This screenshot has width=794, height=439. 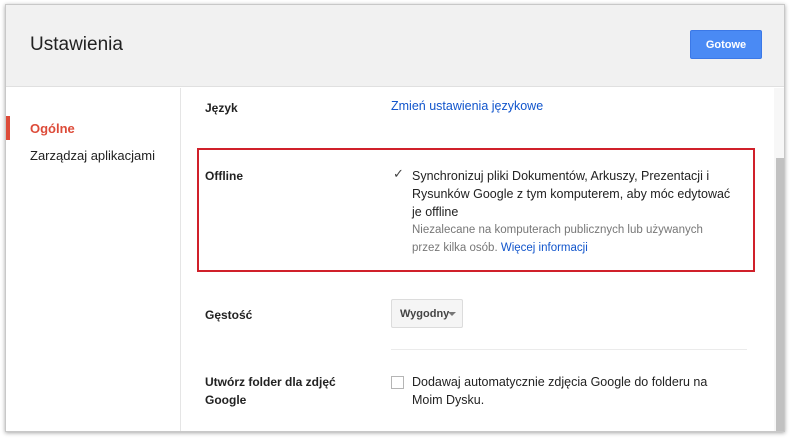 What do you see at coordinates (544, 248) in the screenshot?
I see `more-info-link: Więcej informacji` at bounding box center [544, 248].